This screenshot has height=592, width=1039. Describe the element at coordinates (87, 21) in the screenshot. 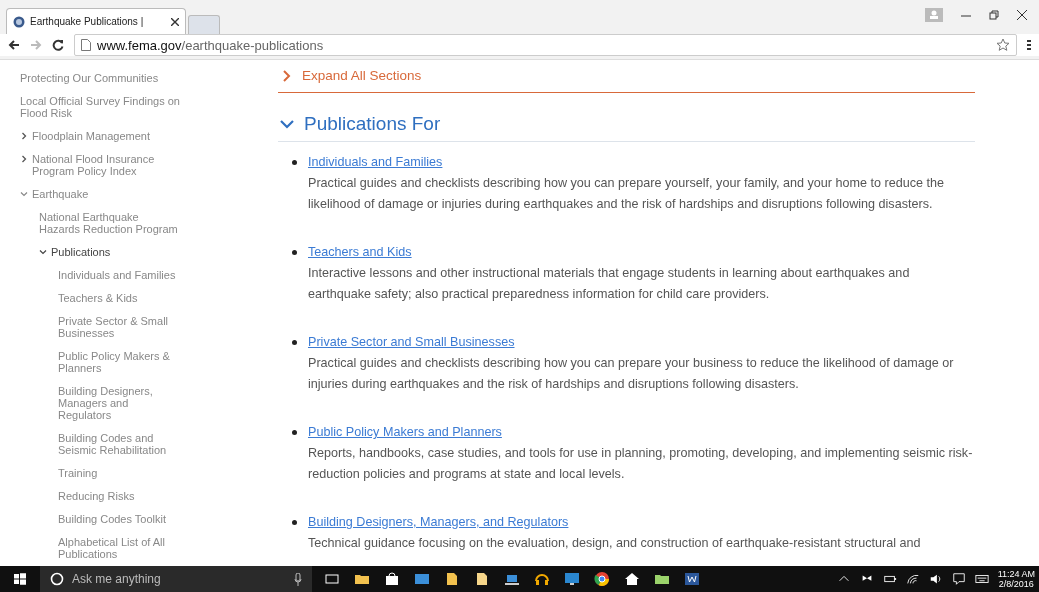

I see `tab-title: Earthquake Publications |` at that location.